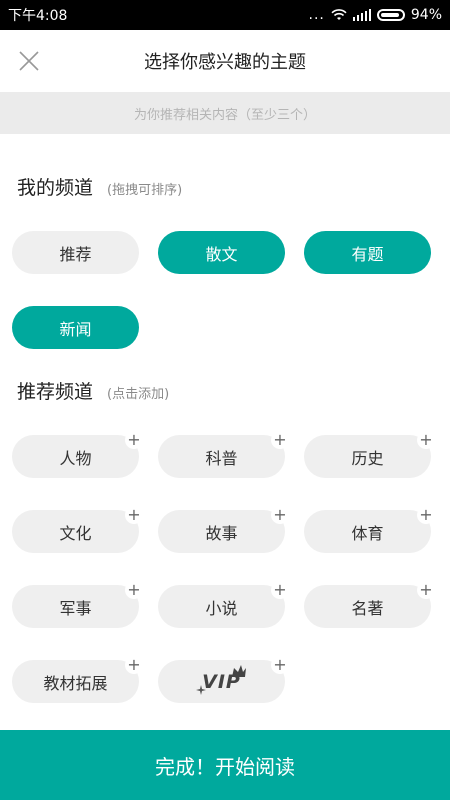 This screenshot has width=450, height=800. I want to click on my-channel-chip: 有题, so click(367, 252).